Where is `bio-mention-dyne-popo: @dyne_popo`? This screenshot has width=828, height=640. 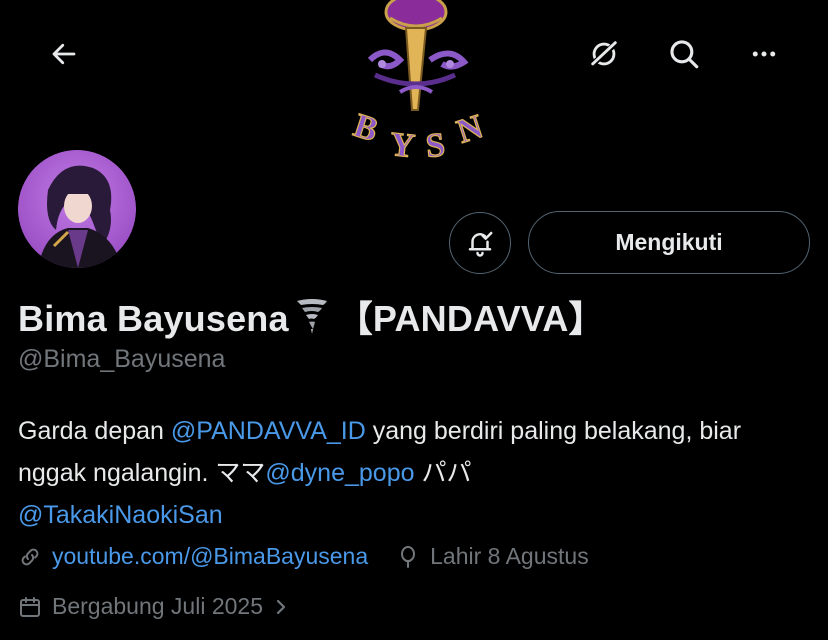 bio-mention-dyne-popo: @dyne_popo is located at coordinates (339, 473).